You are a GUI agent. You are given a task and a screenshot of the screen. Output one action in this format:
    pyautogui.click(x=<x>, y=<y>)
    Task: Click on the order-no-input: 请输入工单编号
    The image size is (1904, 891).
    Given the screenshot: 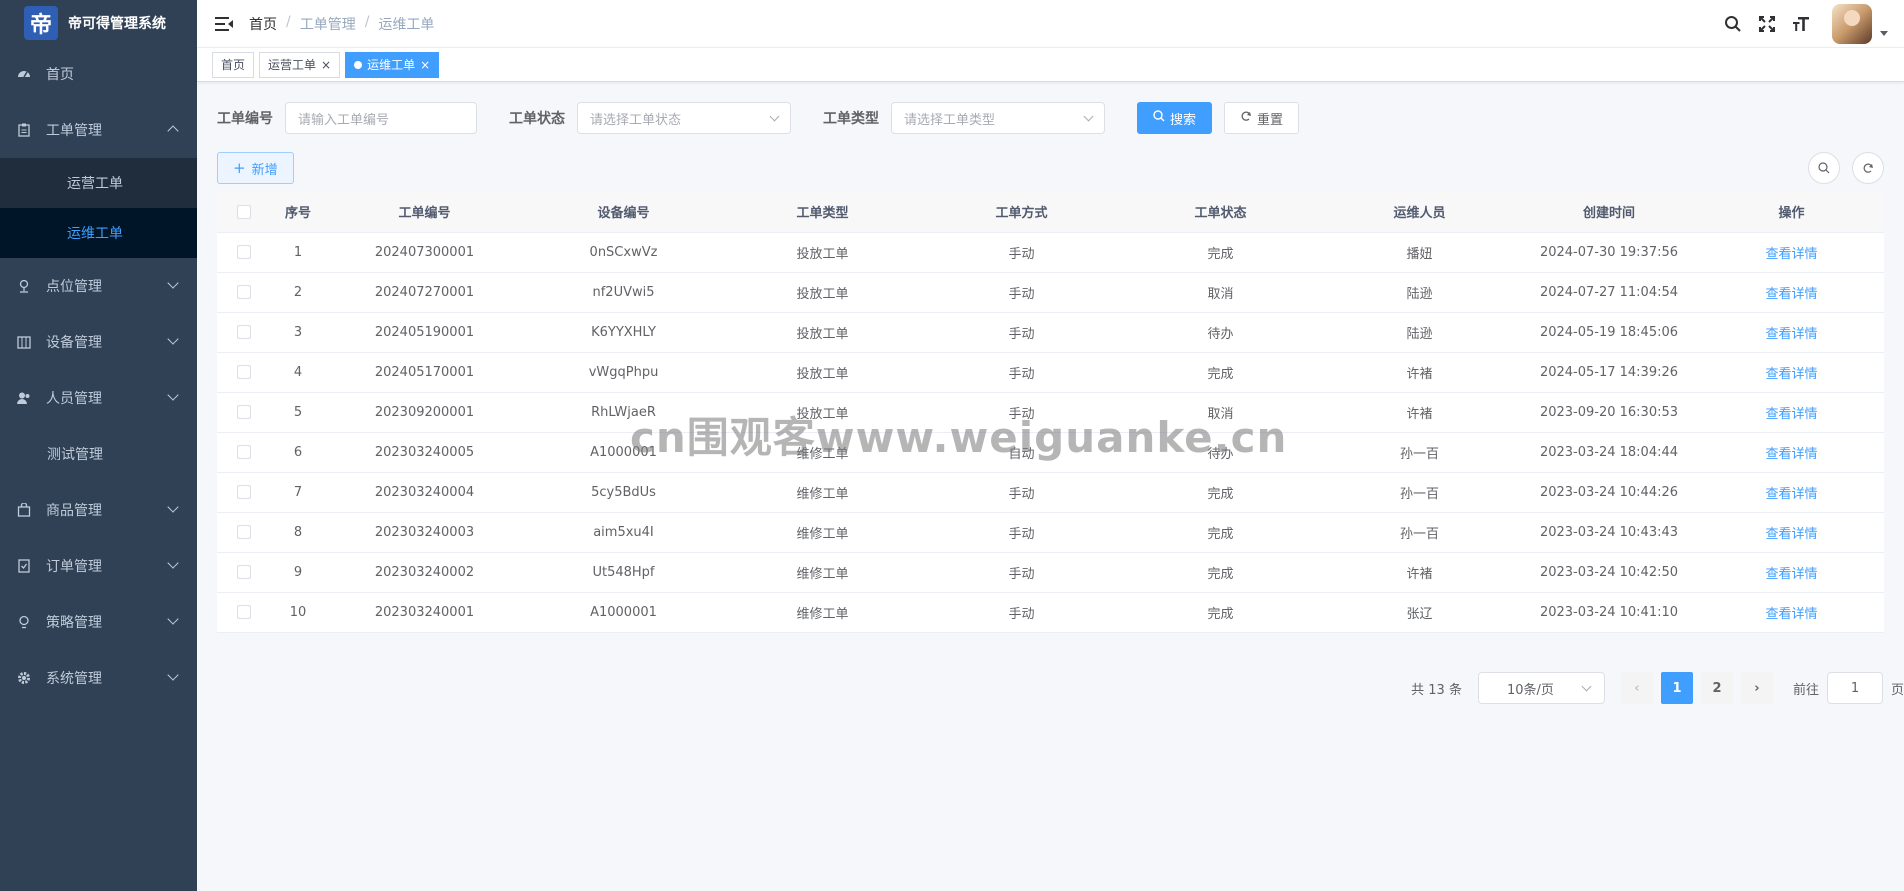 What is the action you would take?
    pyautogui.click(x=381, y=118)
    